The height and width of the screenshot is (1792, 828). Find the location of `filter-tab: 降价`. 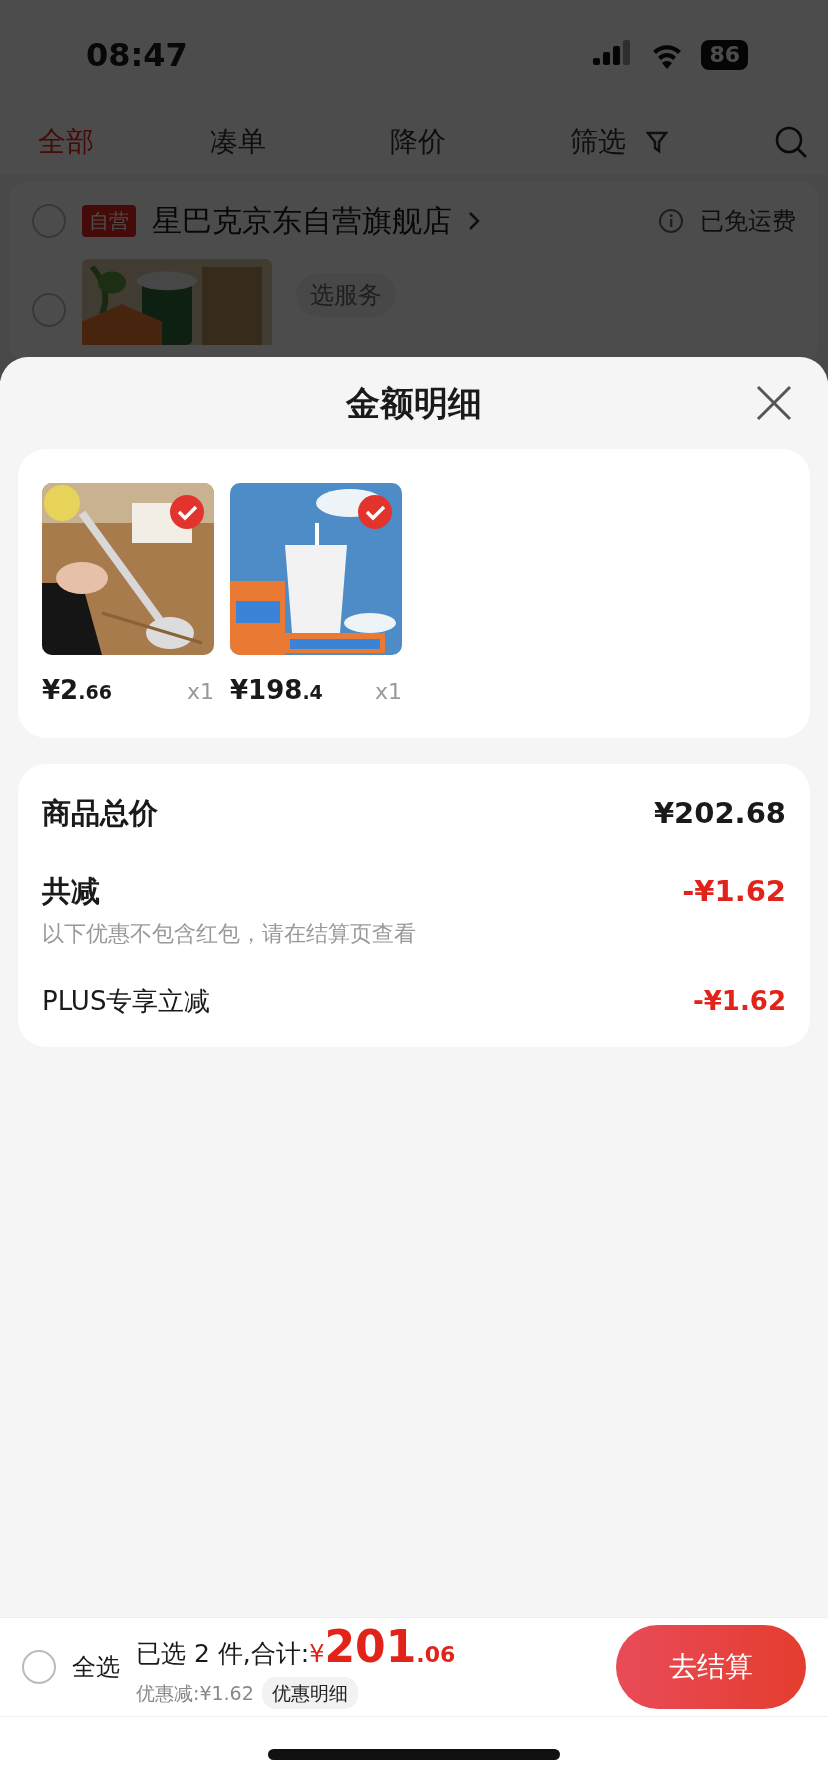

filter-tab: 降价 is located at coordinates (418, 142).